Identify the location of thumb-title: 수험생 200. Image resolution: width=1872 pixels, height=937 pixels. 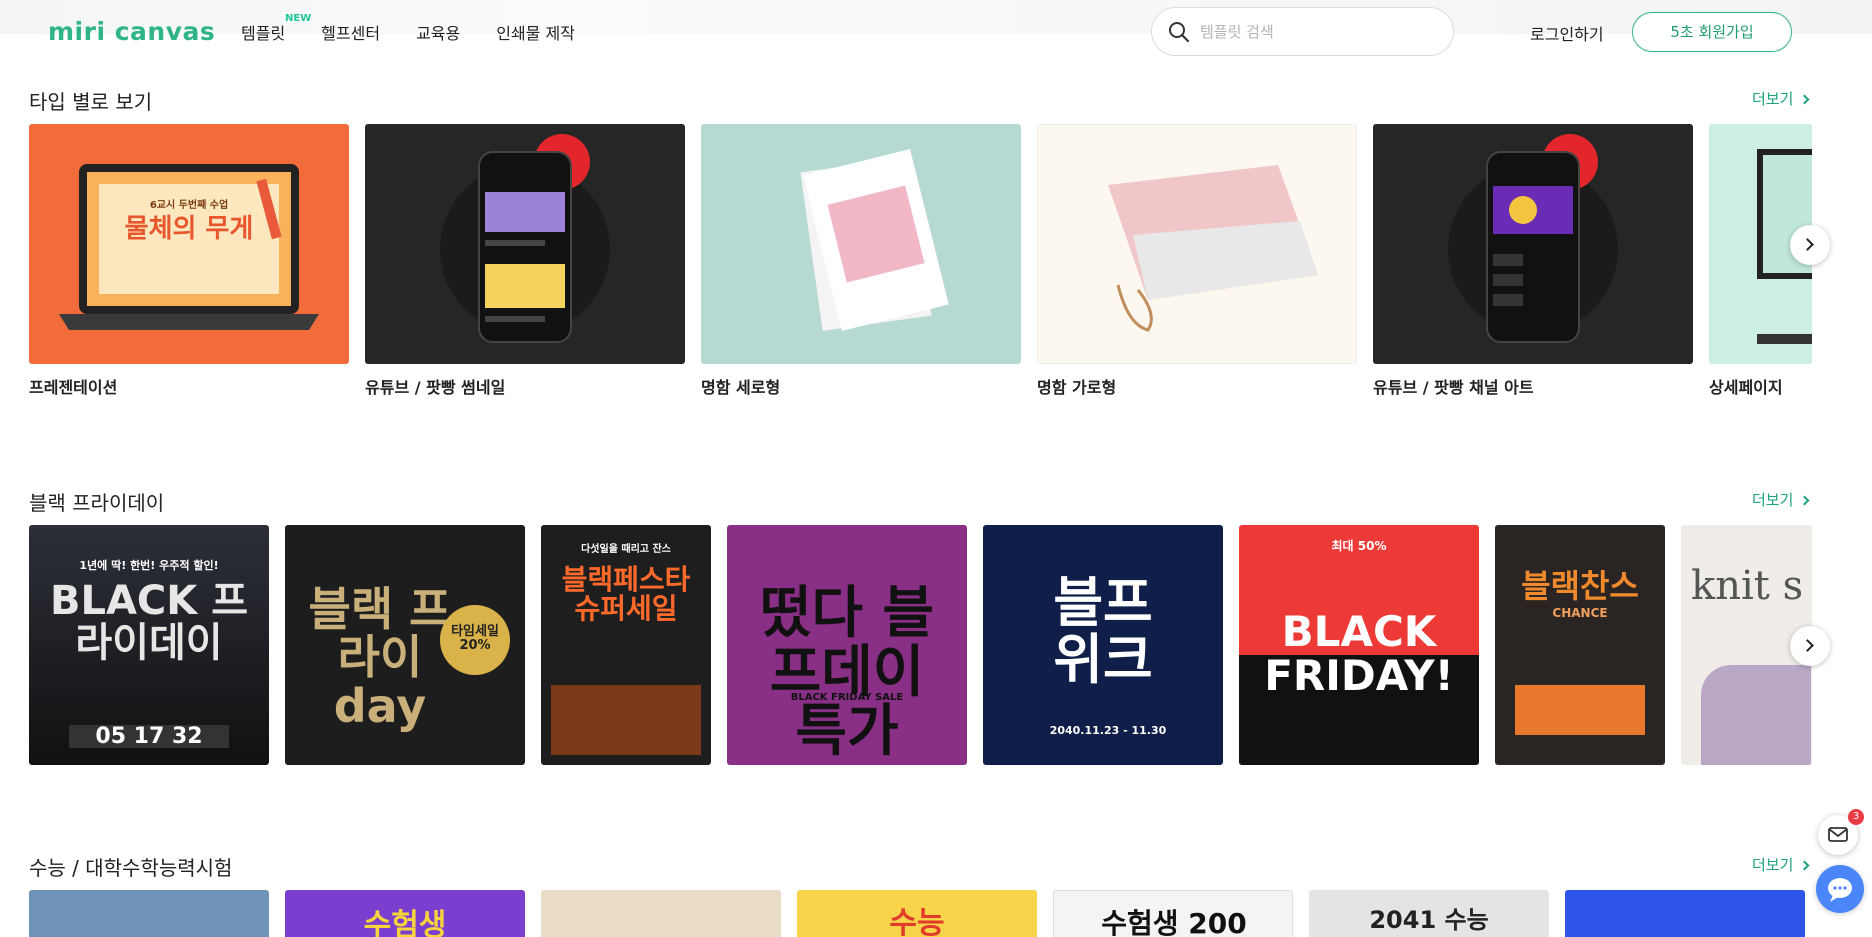
(1174, 922).